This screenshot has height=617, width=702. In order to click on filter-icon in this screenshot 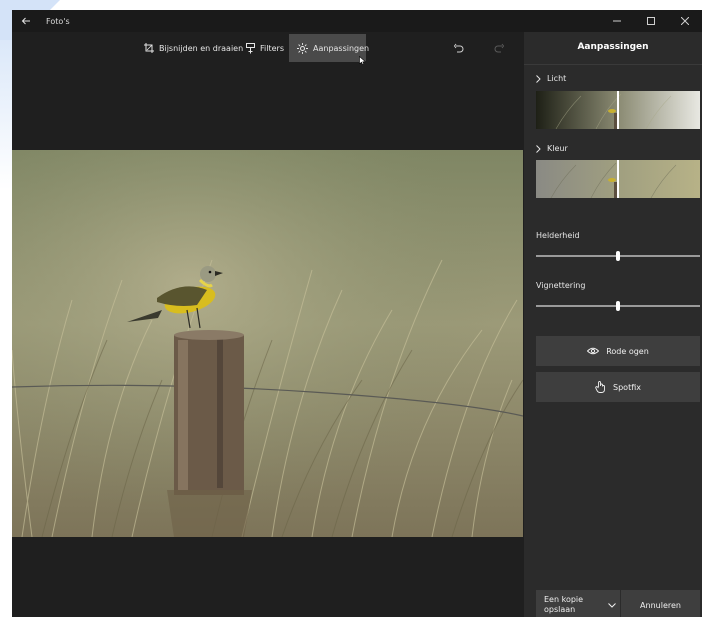, I will do `click(250, 48)`.